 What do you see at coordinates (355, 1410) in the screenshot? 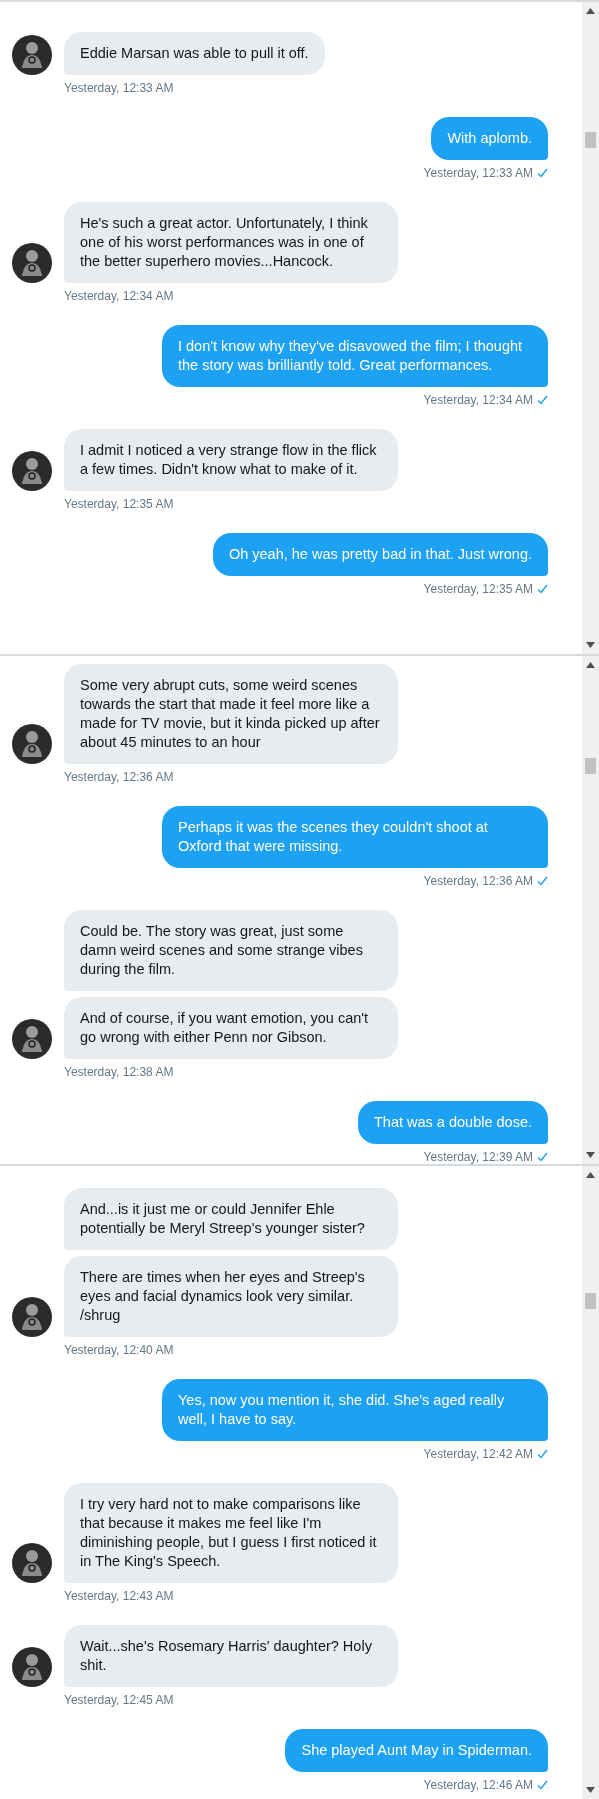
I see `message-bubble: Yes, now you mention it, she did. She's aged really well, I have to say.` at bounding box center [355, 1410].